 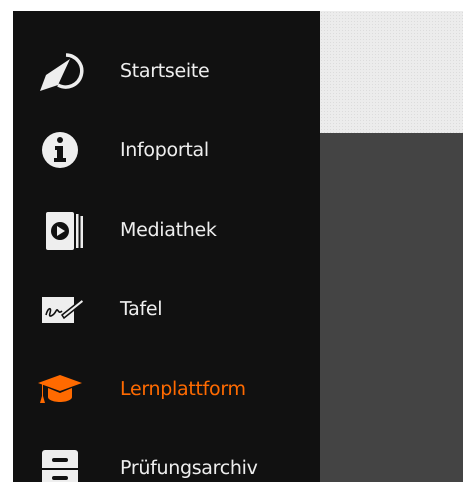 I want to click on sidebar-item: Startseite, so click(x=166, y=70).